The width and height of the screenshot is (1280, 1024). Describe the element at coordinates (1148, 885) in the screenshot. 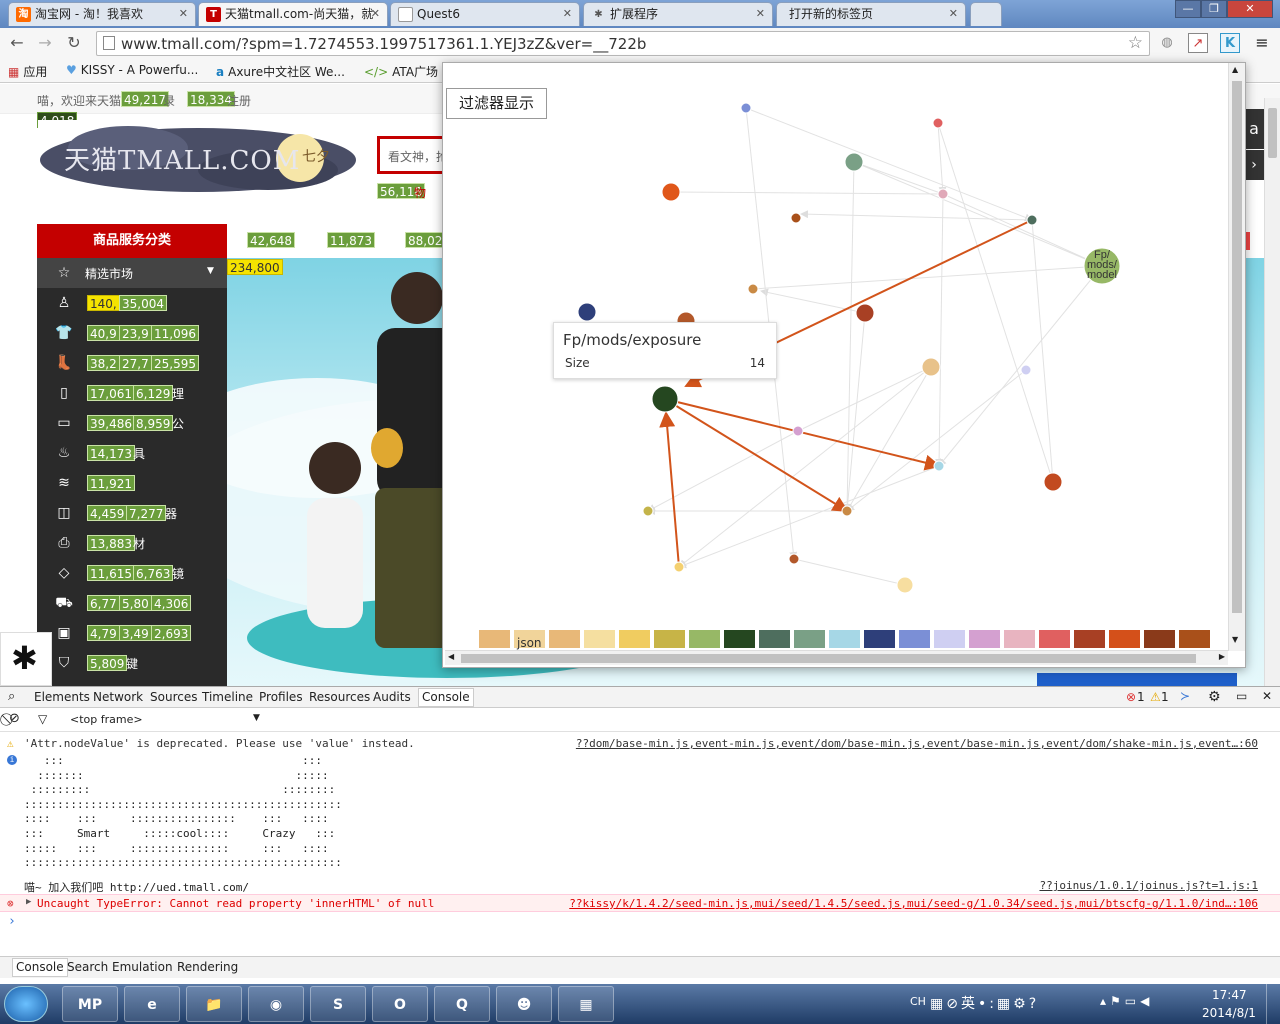

I see `console-source-link: ??joinus/1.0.1/joinus.js?t=1.js:1` at that location.